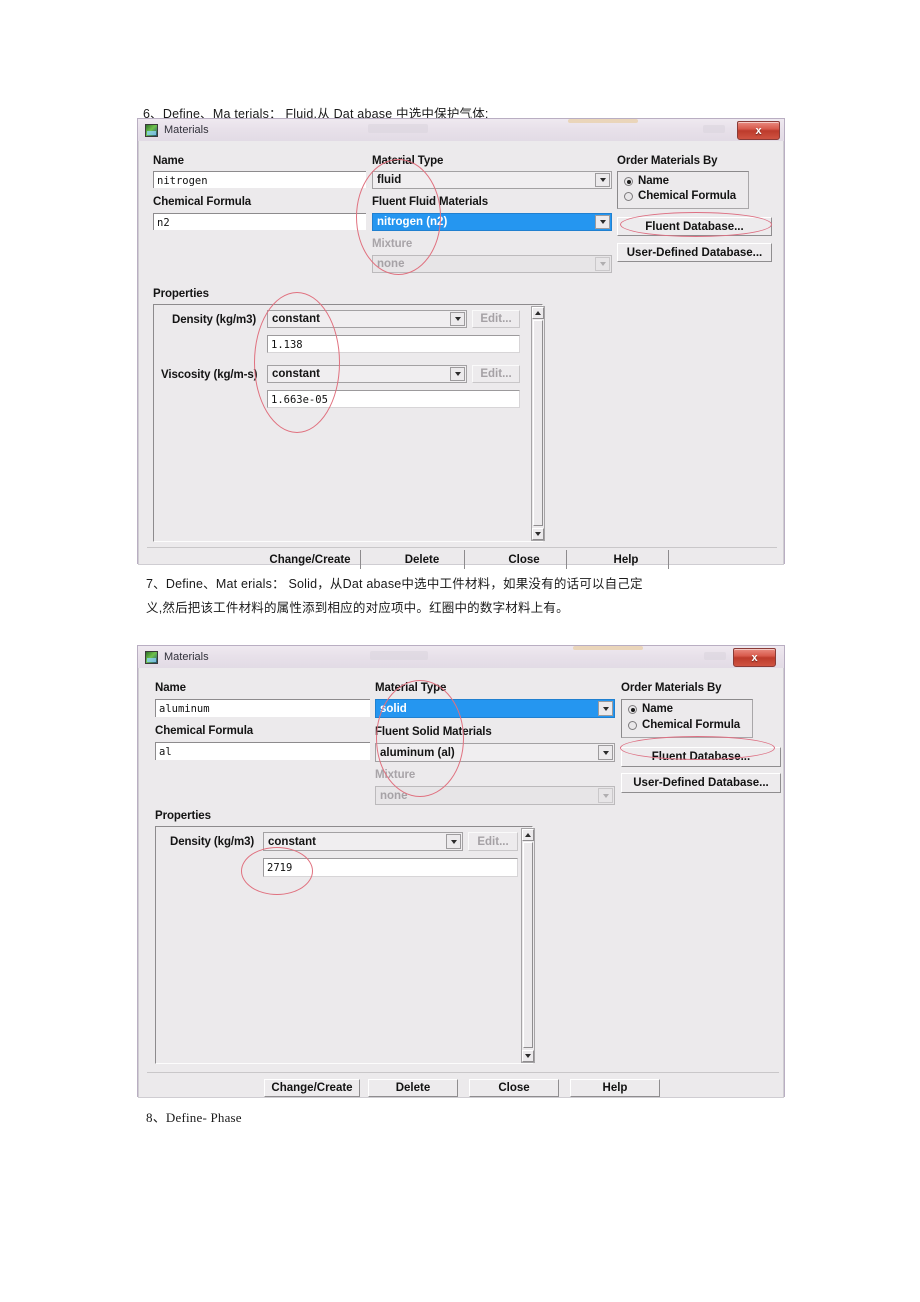 The width and height of the screenshot is (920, 1302). Describe the element at coordinates (393, 708) in the screenshot. I see `dialog2-material-type-value: solid` at that location.